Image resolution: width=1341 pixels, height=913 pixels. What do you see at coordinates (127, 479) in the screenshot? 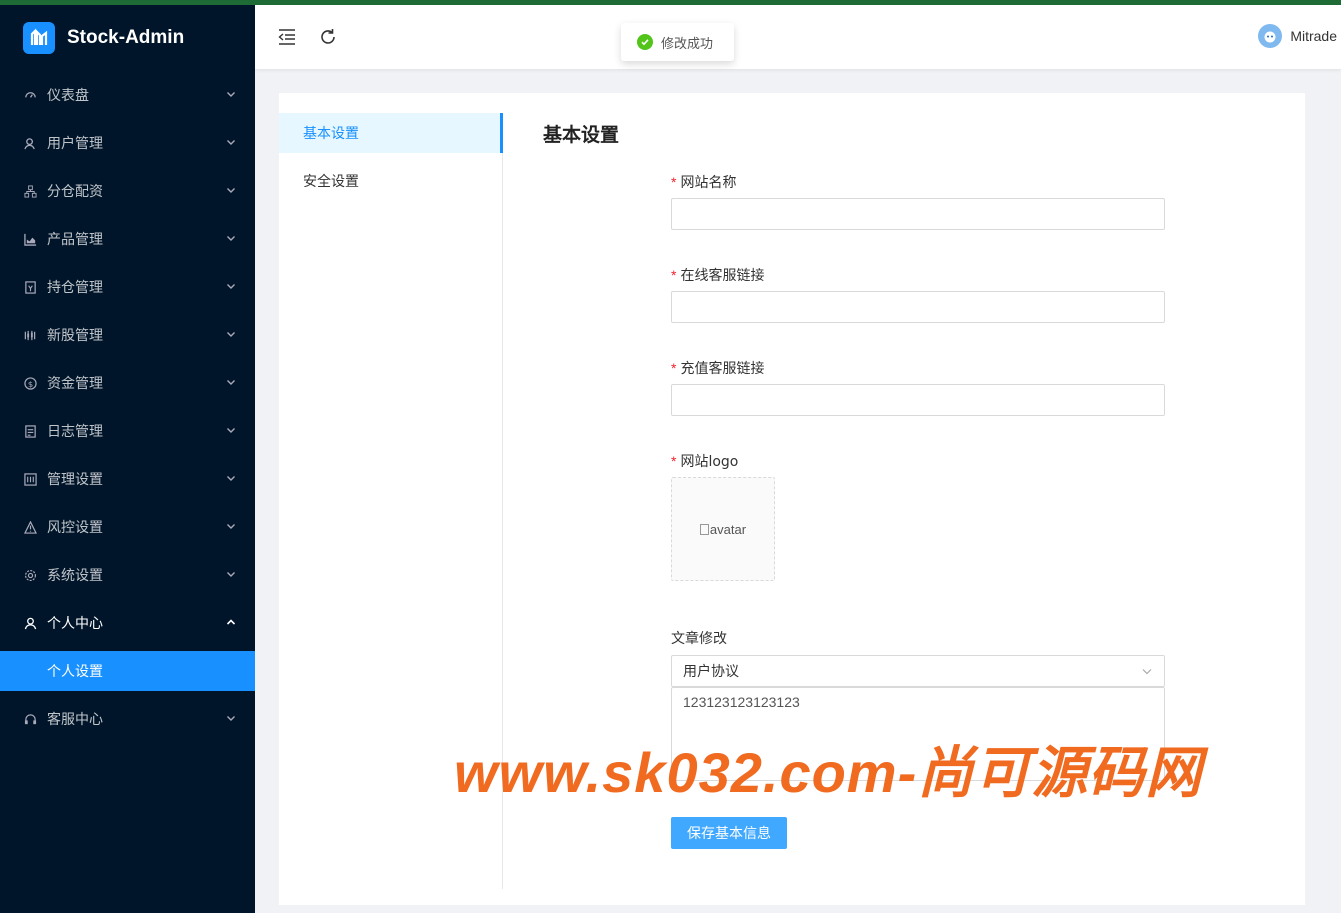
I see `sidebar-item-admin-settings: 管理设置` at bounding box center [127, 479].